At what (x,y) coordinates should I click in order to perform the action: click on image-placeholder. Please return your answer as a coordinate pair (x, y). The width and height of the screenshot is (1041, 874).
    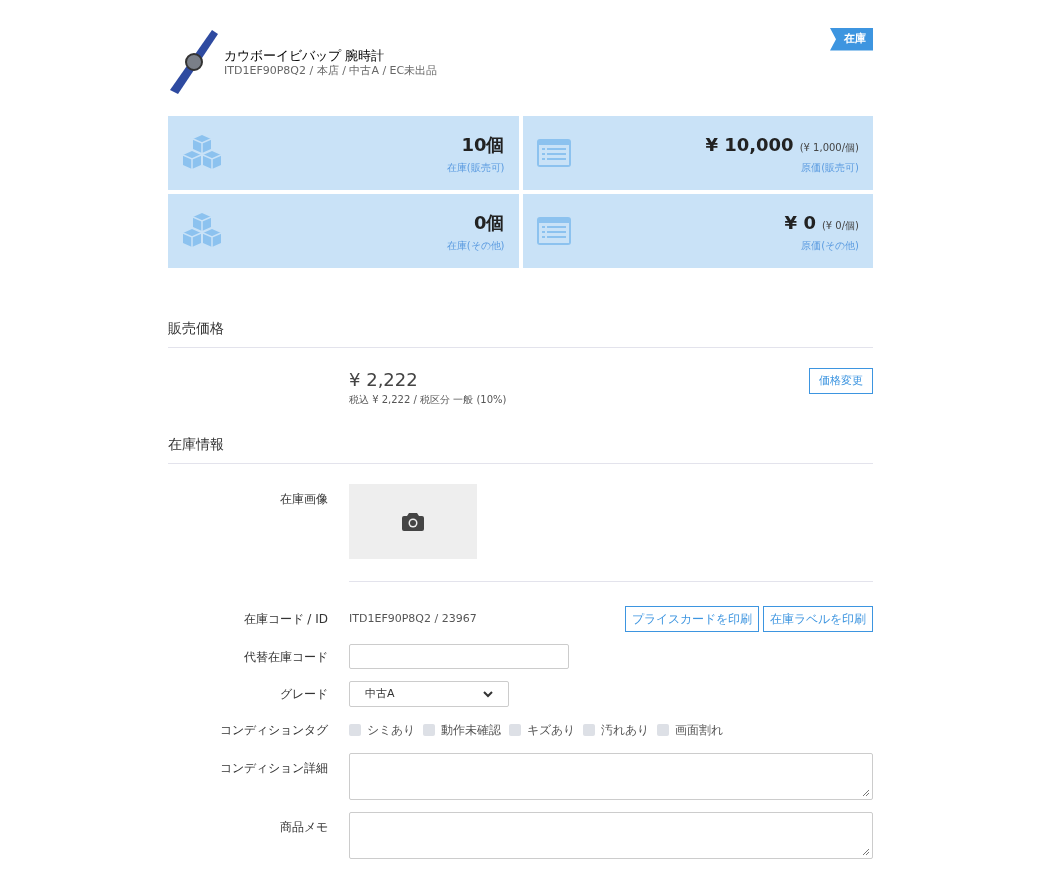
    Looking at the image, I should click on (413, 521).